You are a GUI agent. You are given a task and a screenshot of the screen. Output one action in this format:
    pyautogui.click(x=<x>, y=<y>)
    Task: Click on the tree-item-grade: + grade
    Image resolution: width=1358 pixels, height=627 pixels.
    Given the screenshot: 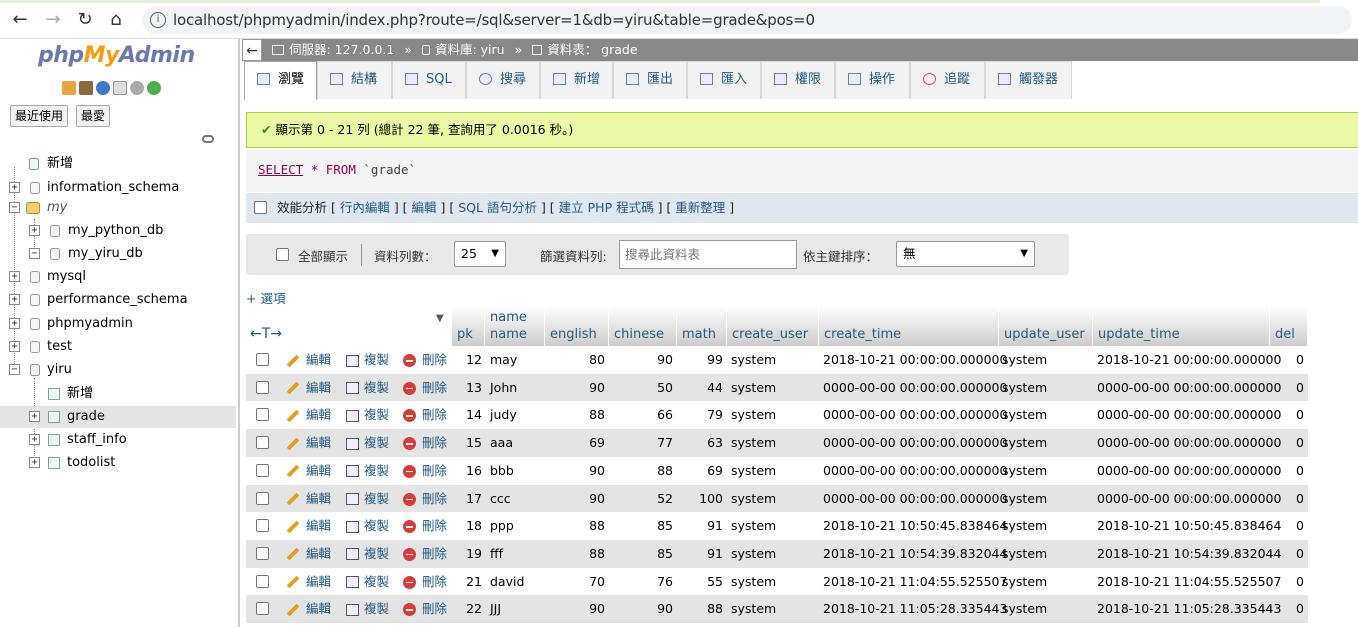 What is the action you would take?
    pyautogui.click(x=118, y=417)
    